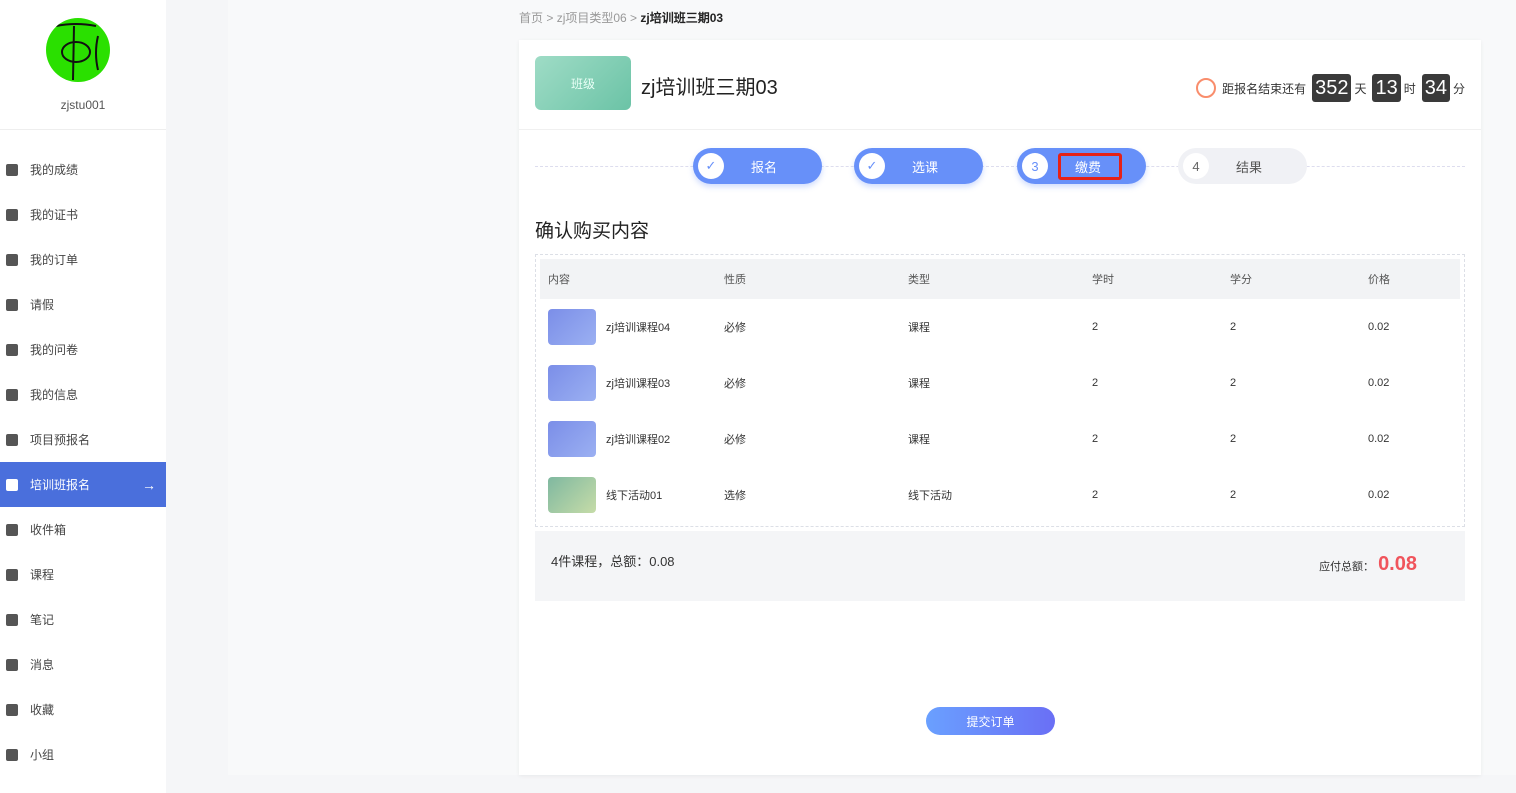  Describe the element at coordinates (1000, 566) in the screenshot. I see `order-summary: 4件课程，总额：0.08 应付总额： 0.08` at that location.